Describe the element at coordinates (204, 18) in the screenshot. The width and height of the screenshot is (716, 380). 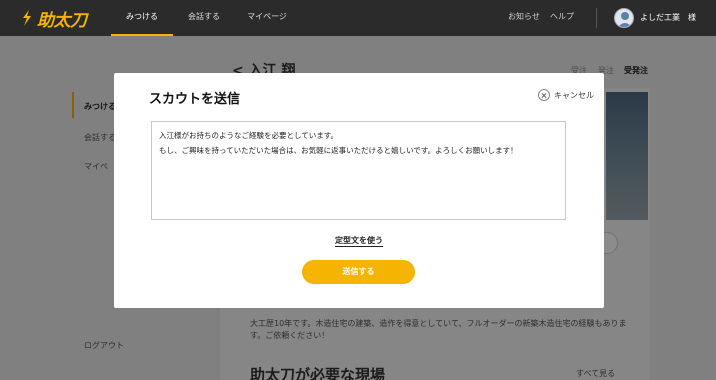
I see `nav-chat: 会話する` at that location.